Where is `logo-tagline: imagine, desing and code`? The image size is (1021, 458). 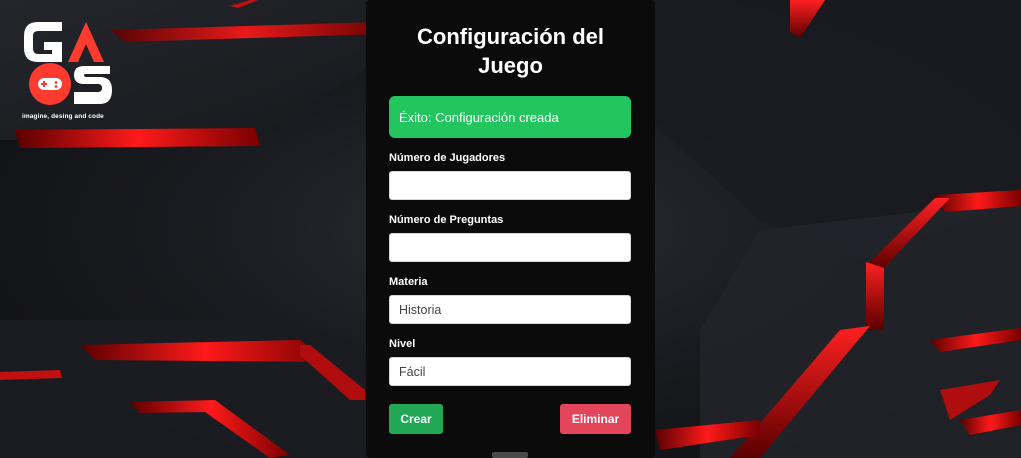 logo-tagline: imagine, desing and code is located at coordinates (63, 116).